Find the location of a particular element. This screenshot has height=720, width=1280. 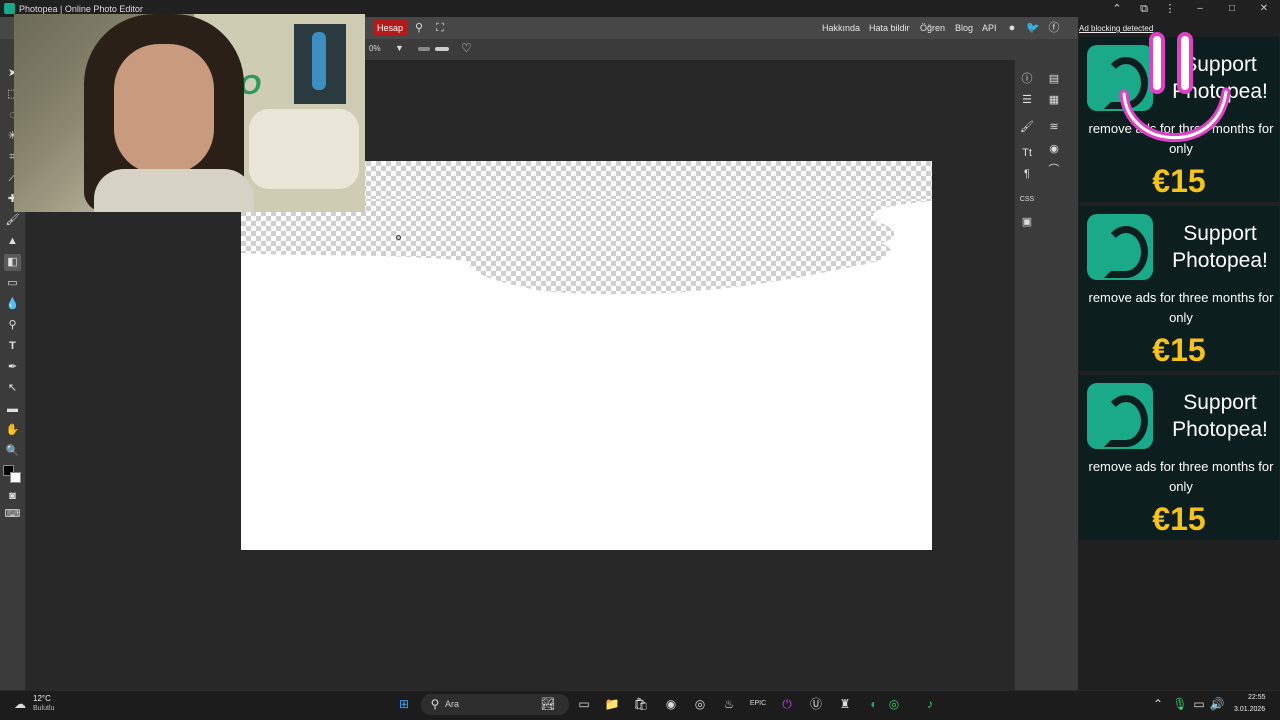

css-panel-button: CSS is located at coordinates (1027, 200).